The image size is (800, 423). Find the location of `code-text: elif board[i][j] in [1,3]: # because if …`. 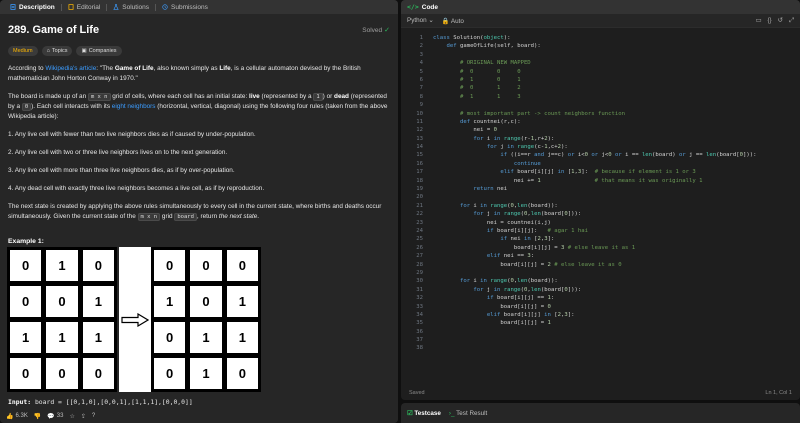

code-text: elif board[i][j] in [1,3]: # because if … is located at coordinates (598, 172).